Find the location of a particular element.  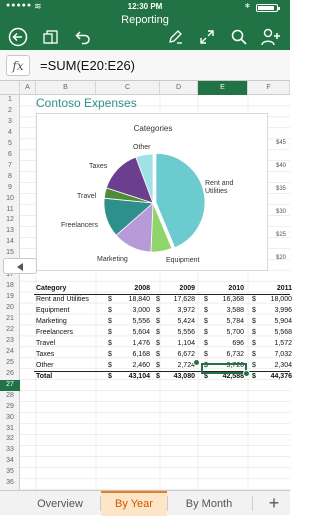

value-cell: 6,732 is located at coordinates (224, 355).